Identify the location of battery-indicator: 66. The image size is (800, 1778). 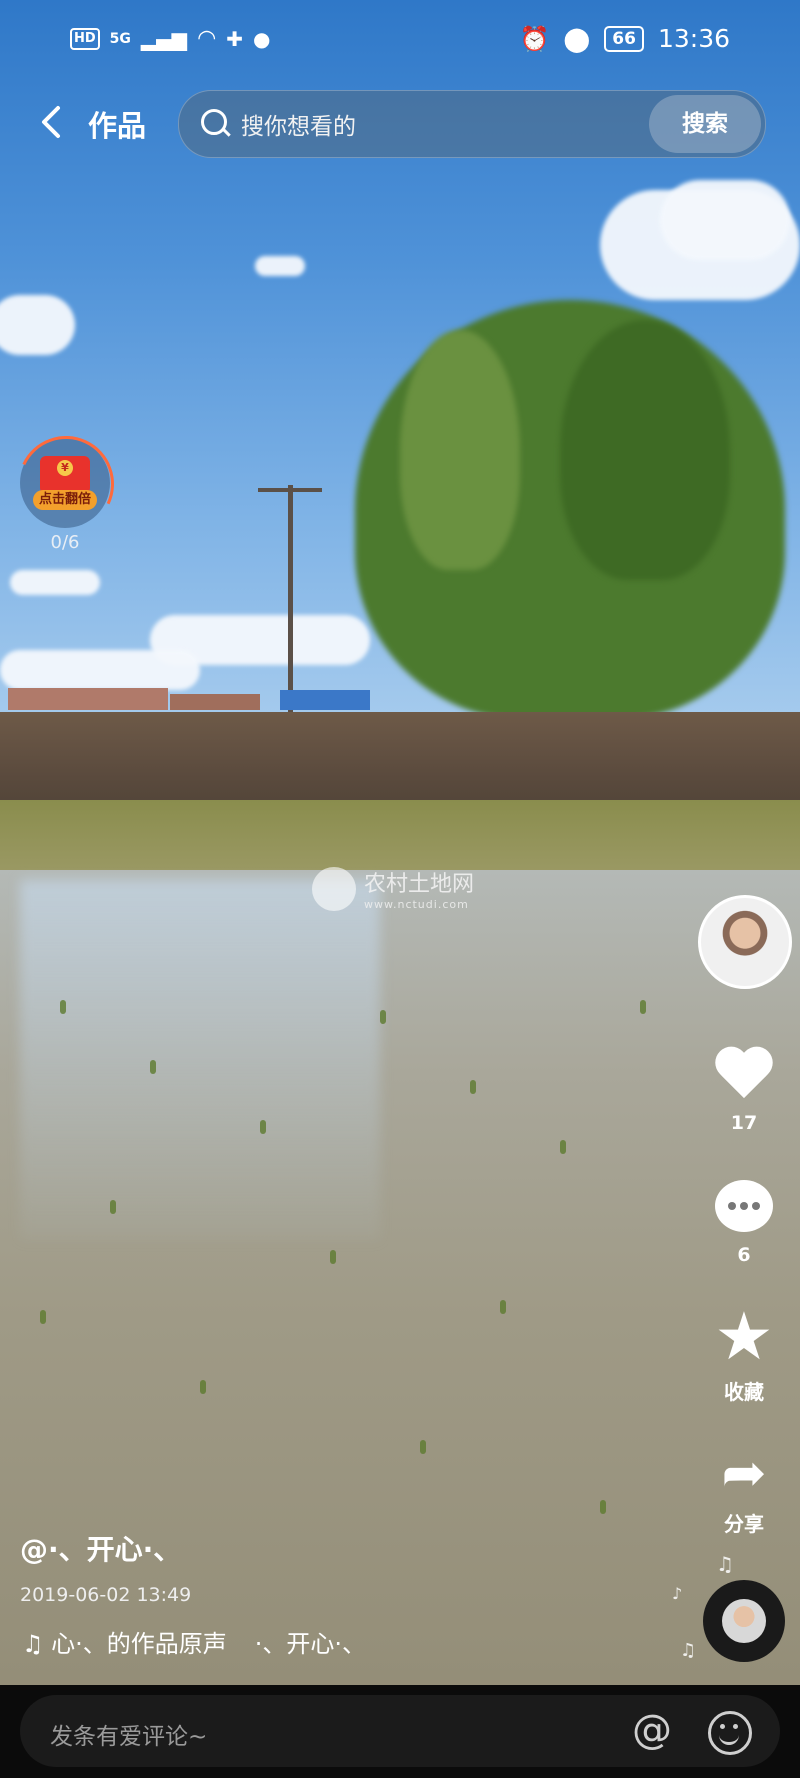
(624, 38).